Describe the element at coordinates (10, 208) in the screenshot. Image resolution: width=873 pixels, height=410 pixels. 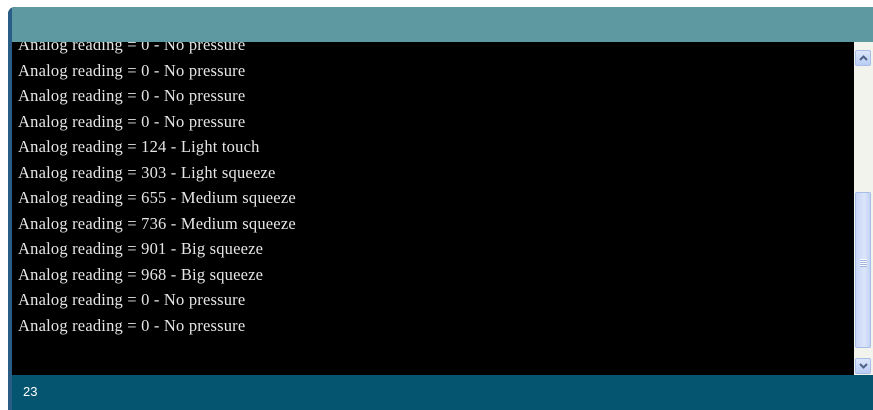
I see `window-left-border` at that location.